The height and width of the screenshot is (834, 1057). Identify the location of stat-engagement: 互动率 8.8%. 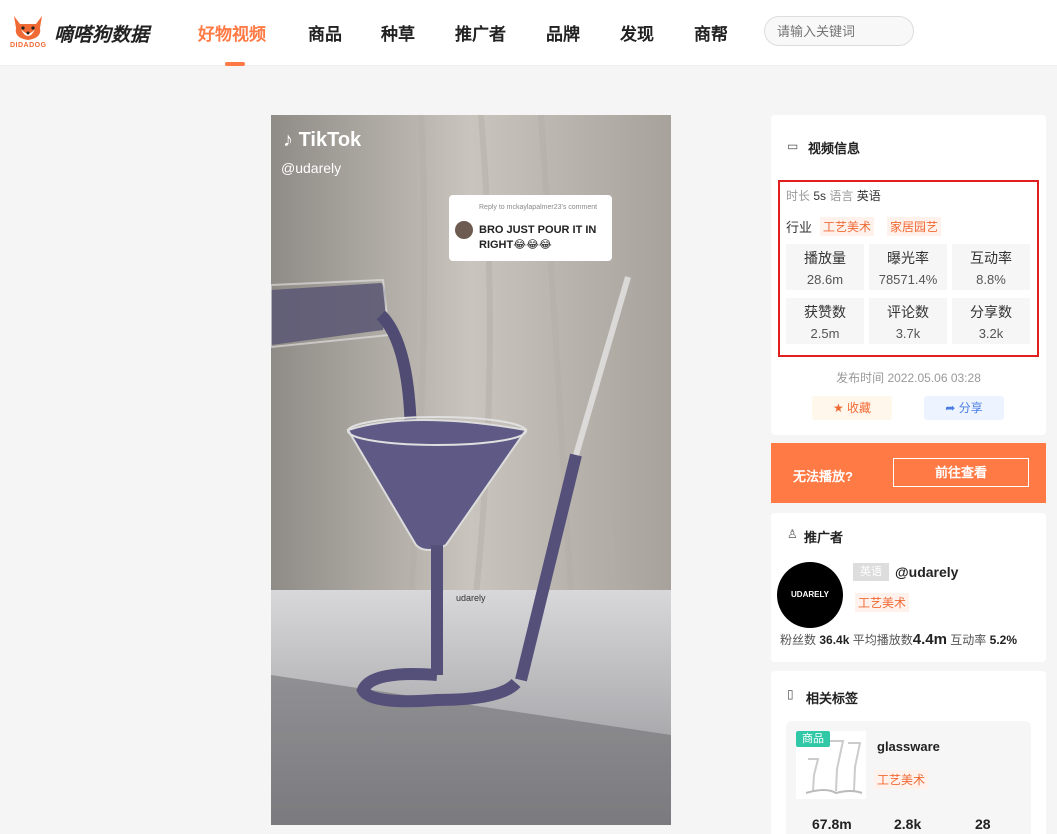
(991, 267).